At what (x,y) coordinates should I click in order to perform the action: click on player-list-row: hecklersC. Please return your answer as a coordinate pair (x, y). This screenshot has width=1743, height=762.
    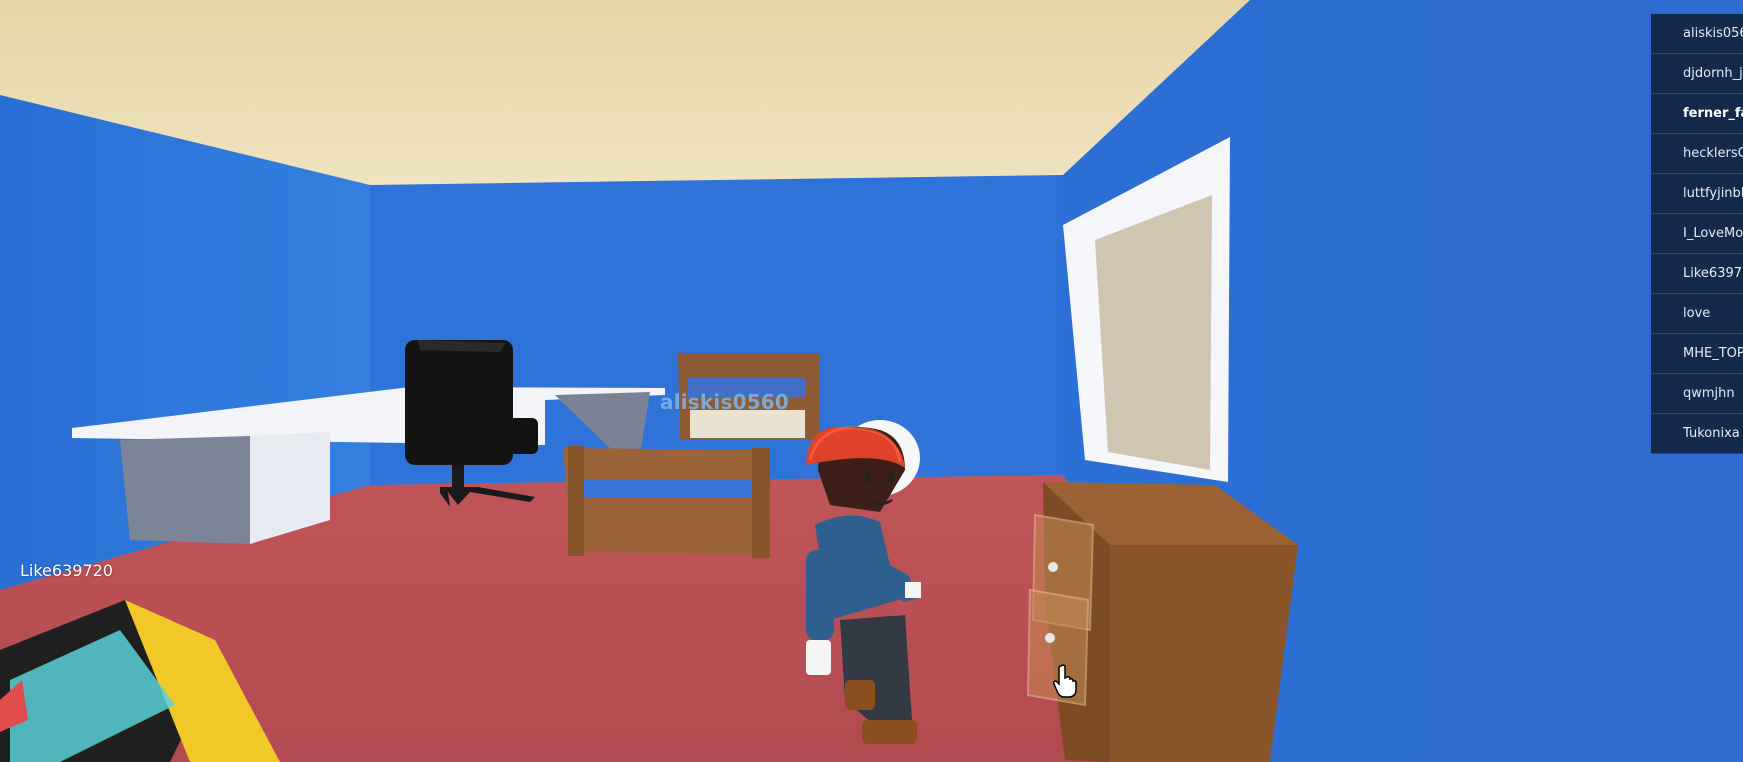
    Looking at the image, I should click on (1697, 154).